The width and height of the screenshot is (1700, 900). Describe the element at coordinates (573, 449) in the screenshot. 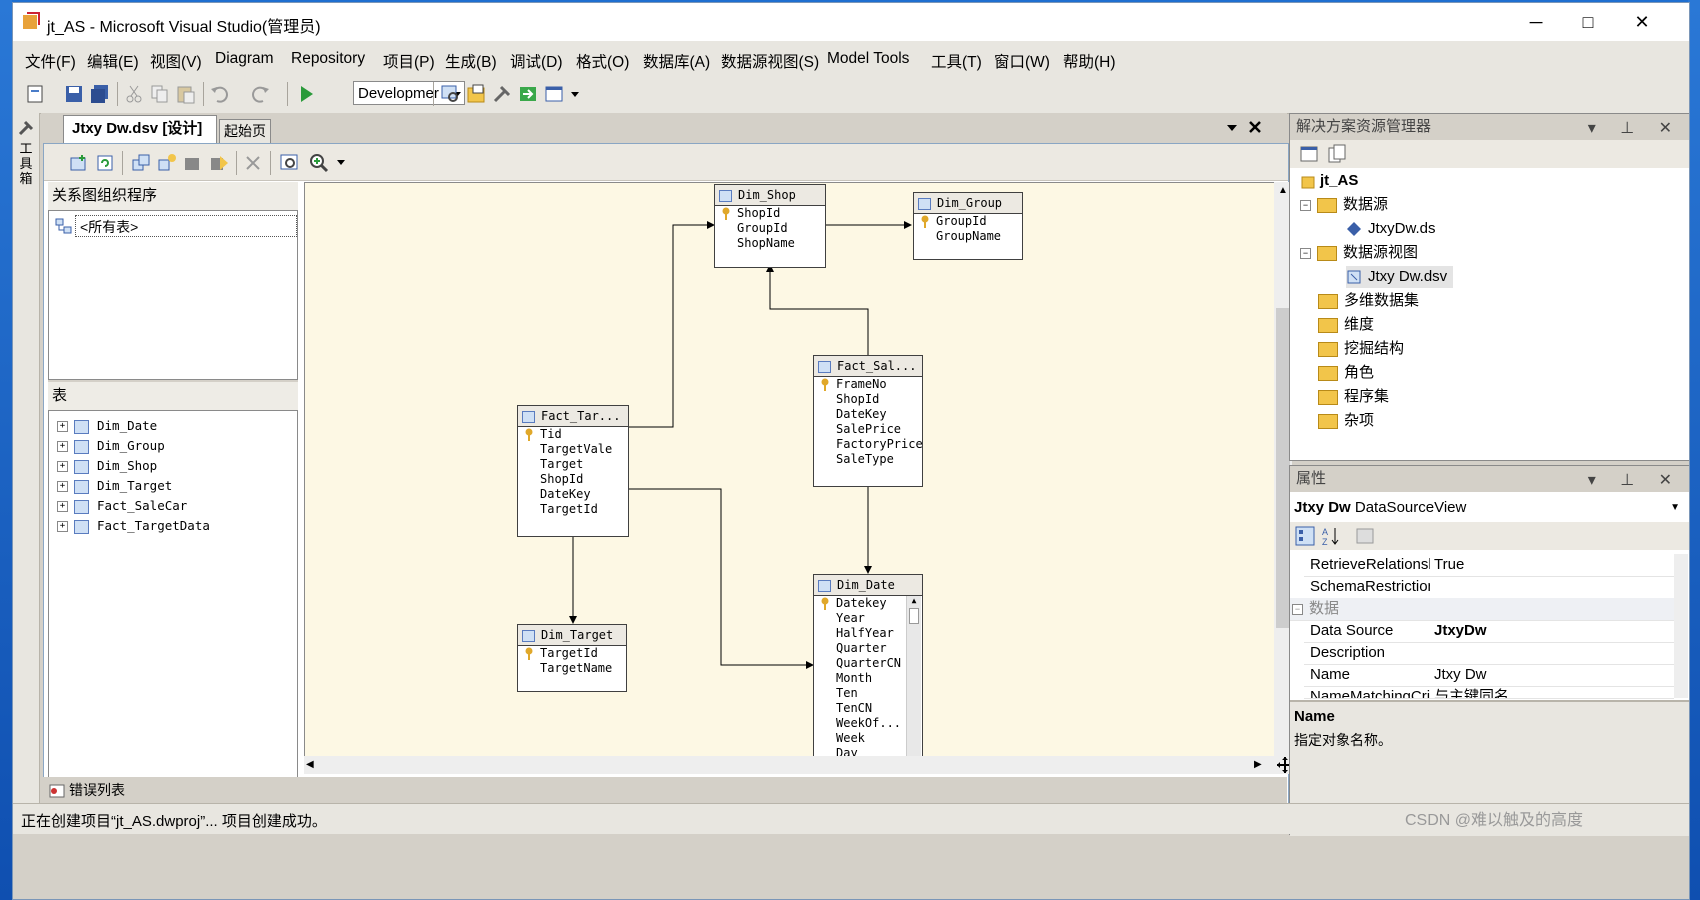

I see `entity-column: TargetVale` at that location.